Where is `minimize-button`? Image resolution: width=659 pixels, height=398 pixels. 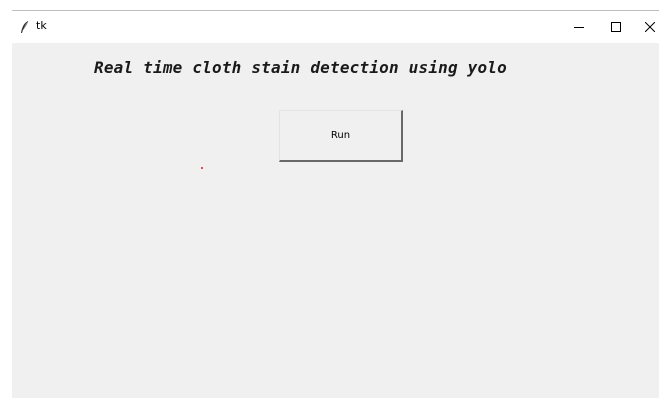 minimize-button is located at coordinates (579, 27).